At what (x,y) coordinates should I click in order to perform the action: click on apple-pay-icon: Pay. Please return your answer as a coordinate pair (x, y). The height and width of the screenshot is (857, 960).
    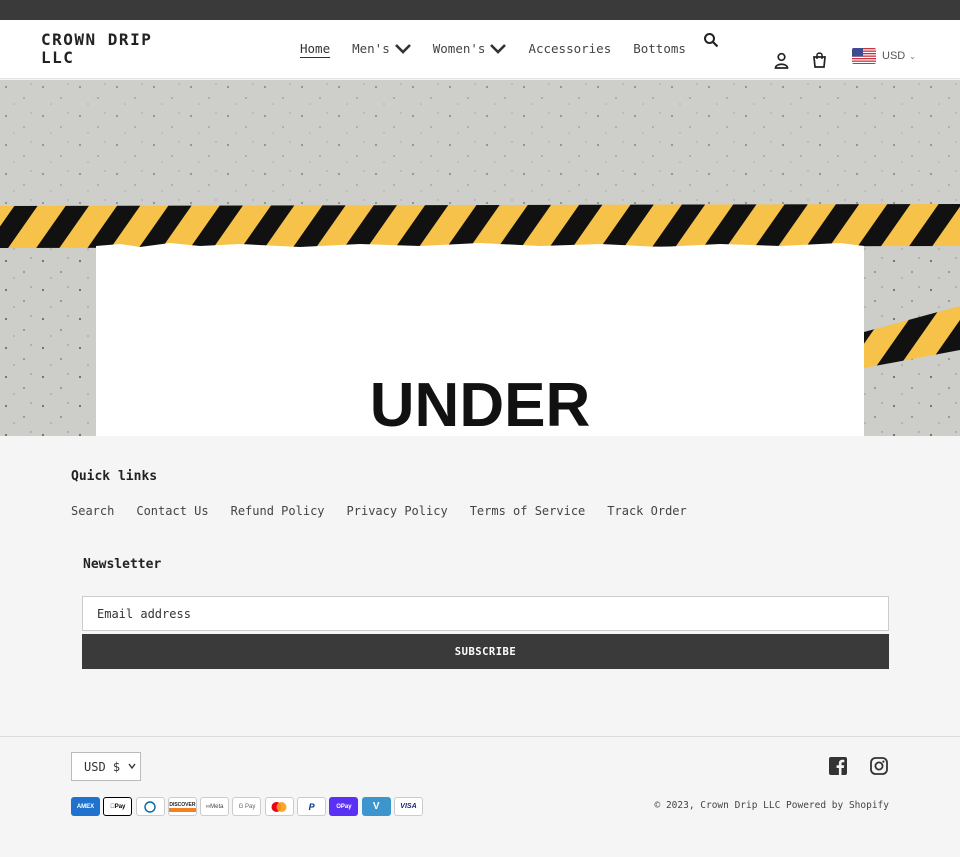
    Looking at the image, I should click on (118, 806).